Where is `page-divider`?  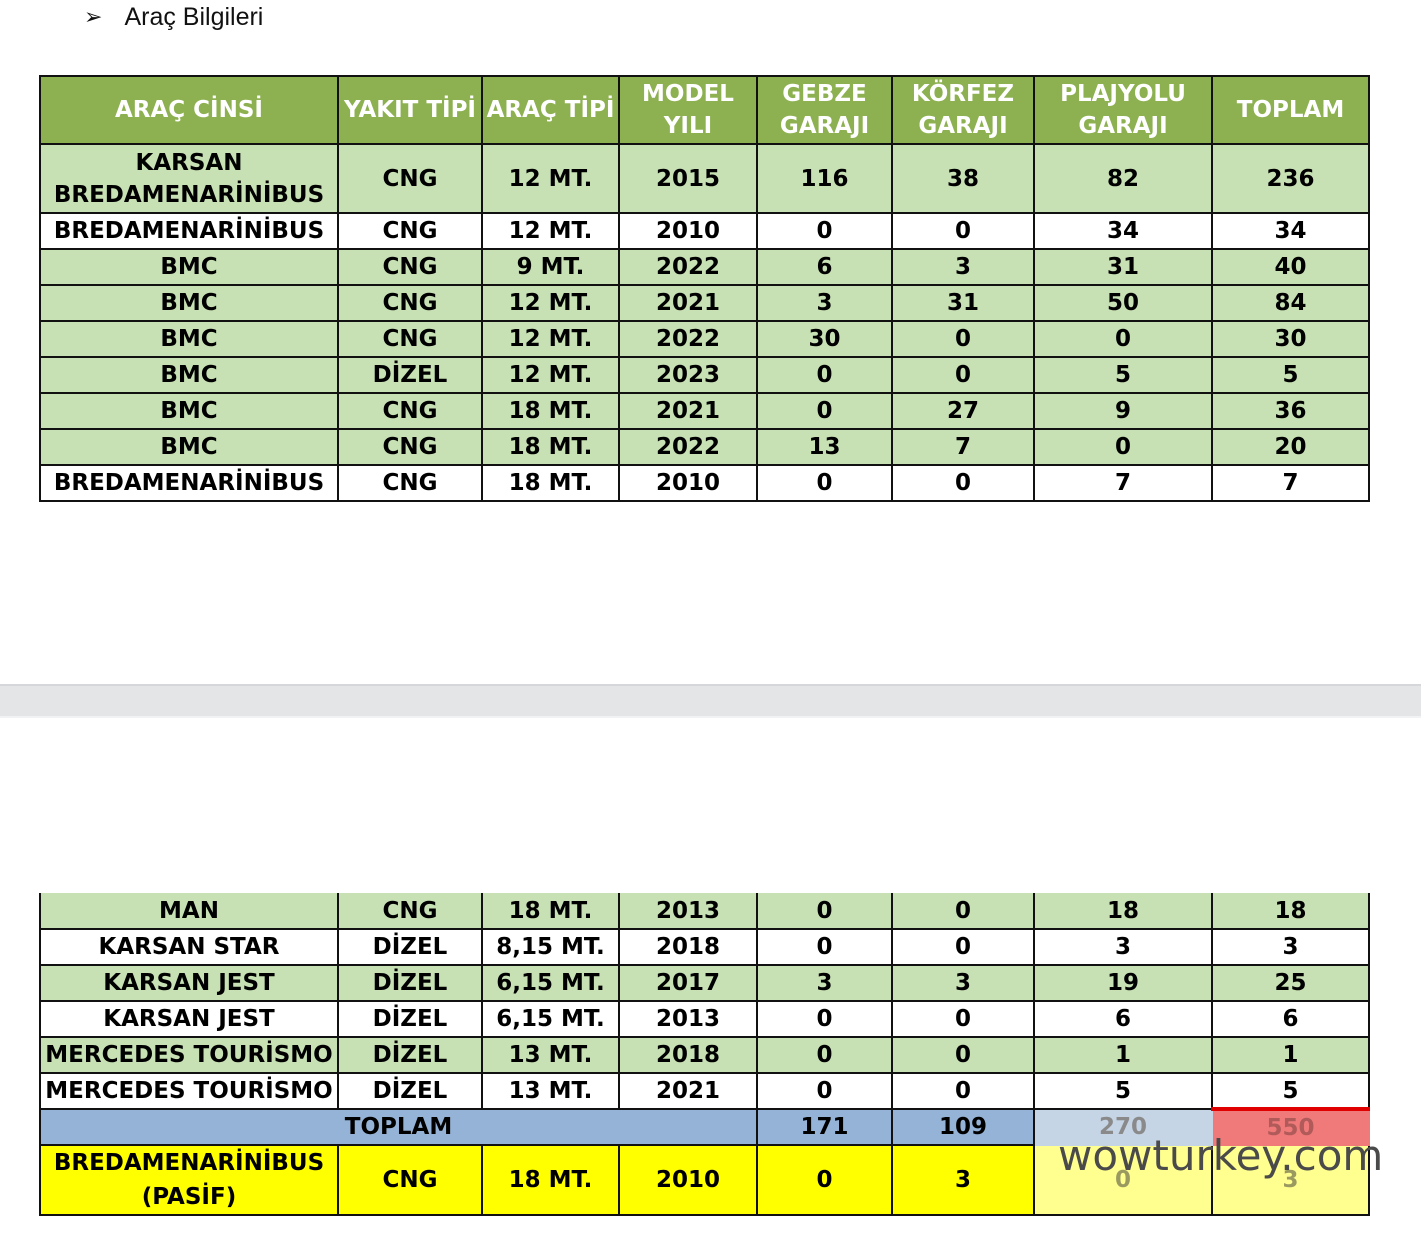 page-divider is located at coordinates (710, 701).